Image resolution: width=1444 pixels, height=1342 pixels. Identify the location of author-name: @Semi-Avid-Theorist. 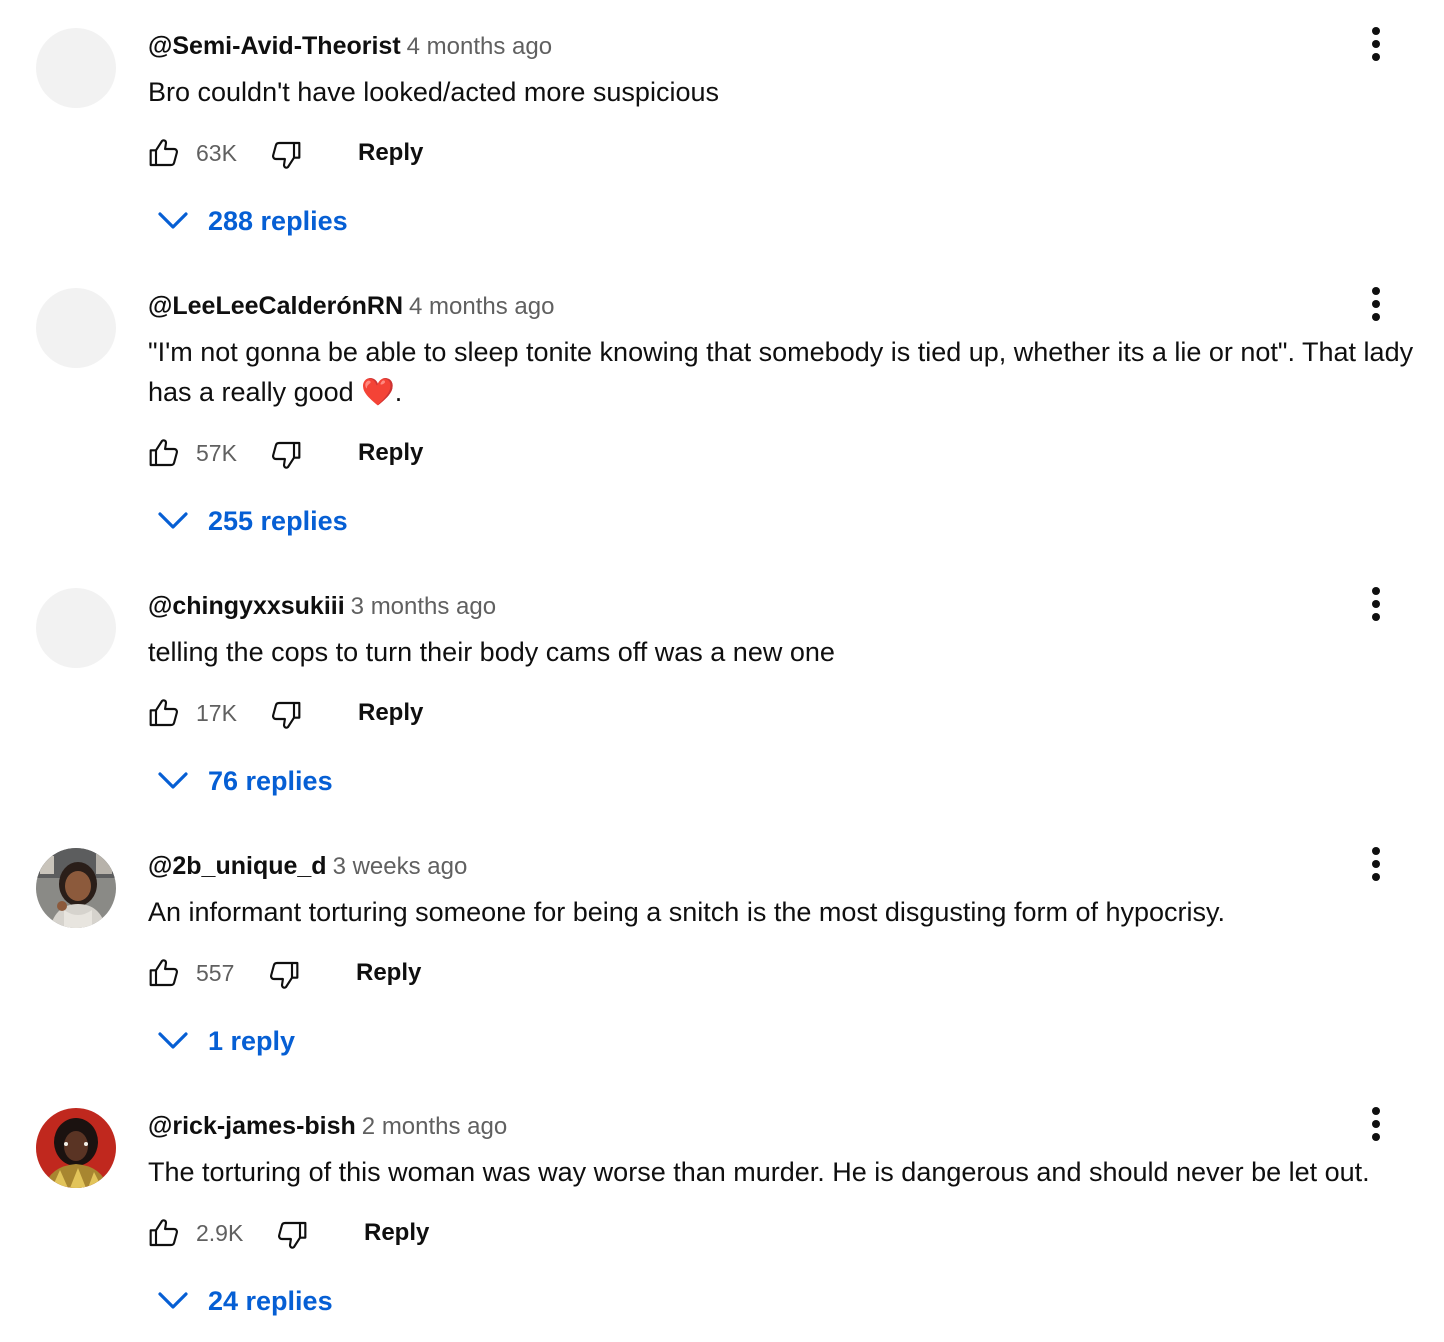
(274, 46).